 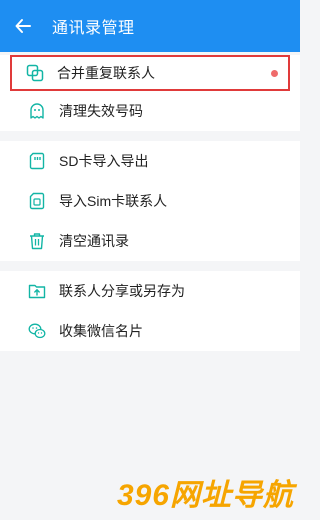 What do you see at coordinates (37, 161) in the screenshot?
I see `sd-card-icon` at bounding box center [37, 161].